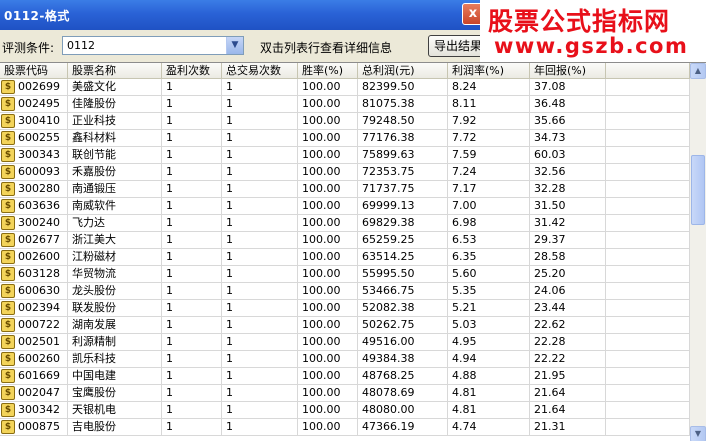  Describe the element at coordinates (698, 252) in the screenshot. I see `vertical-scrollbar: ▲ ▼` at that location.